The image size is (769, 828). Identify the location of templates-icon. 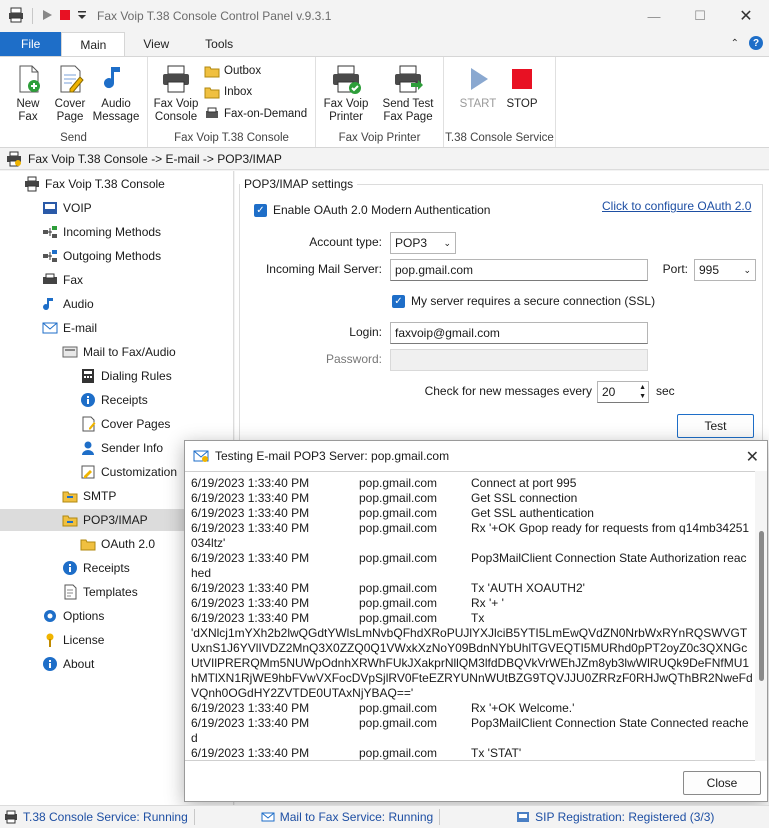
(70, 592).